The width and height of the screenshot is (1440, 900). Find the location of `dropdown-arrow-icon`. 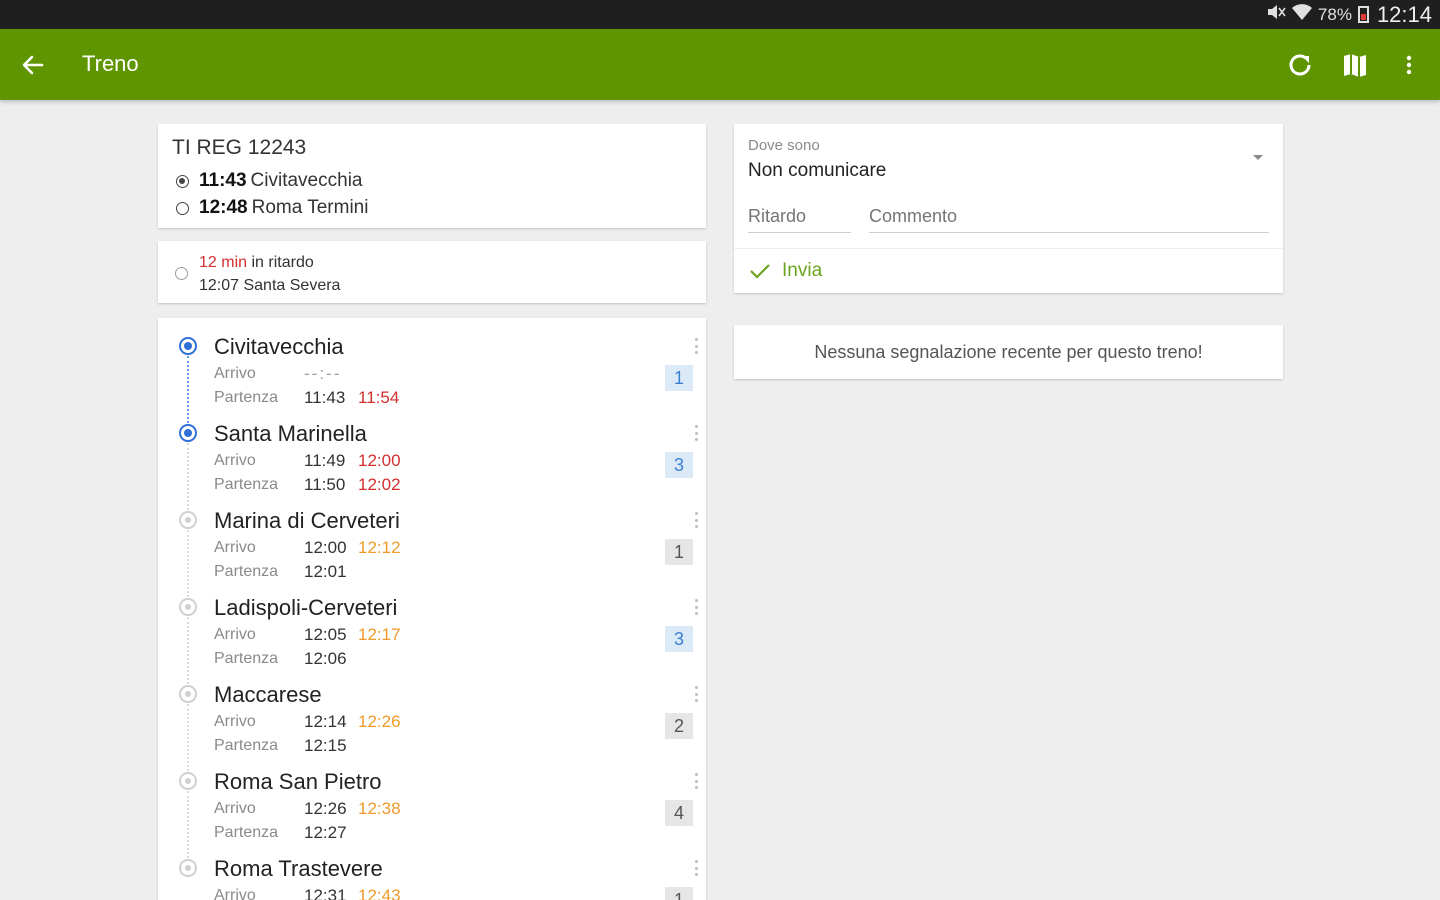

dropdown-arrow-icon is located at coordinates (1258, 157).